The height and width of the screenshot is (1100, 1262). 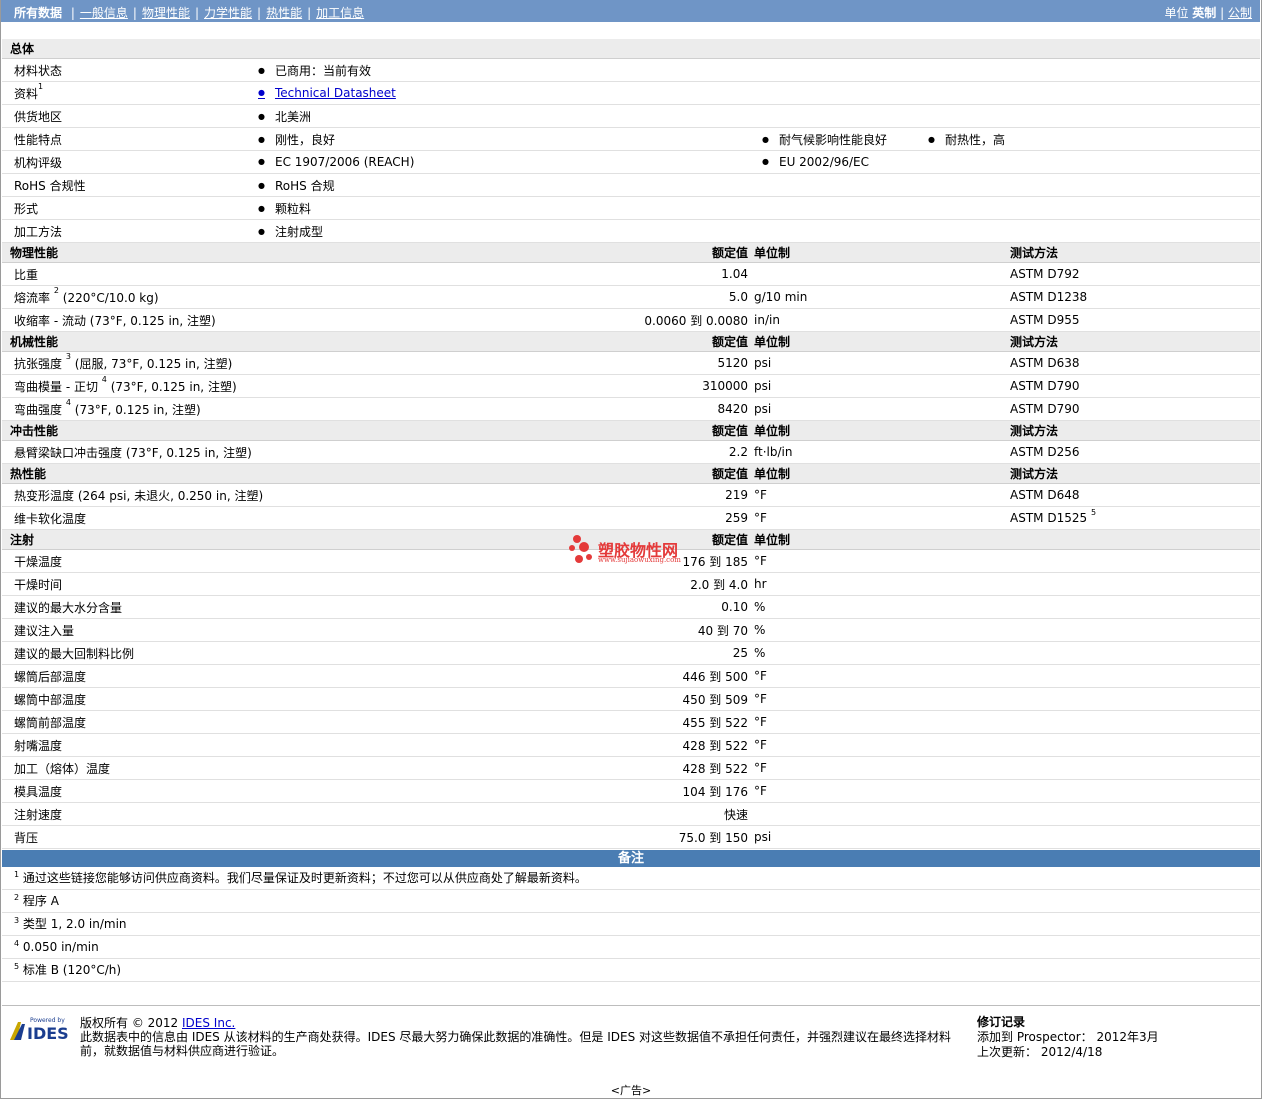 What do you see at coordinates (293, 252) in the screenshot?
I see `section-title: 物理性能` at bounding box center [293, 252].